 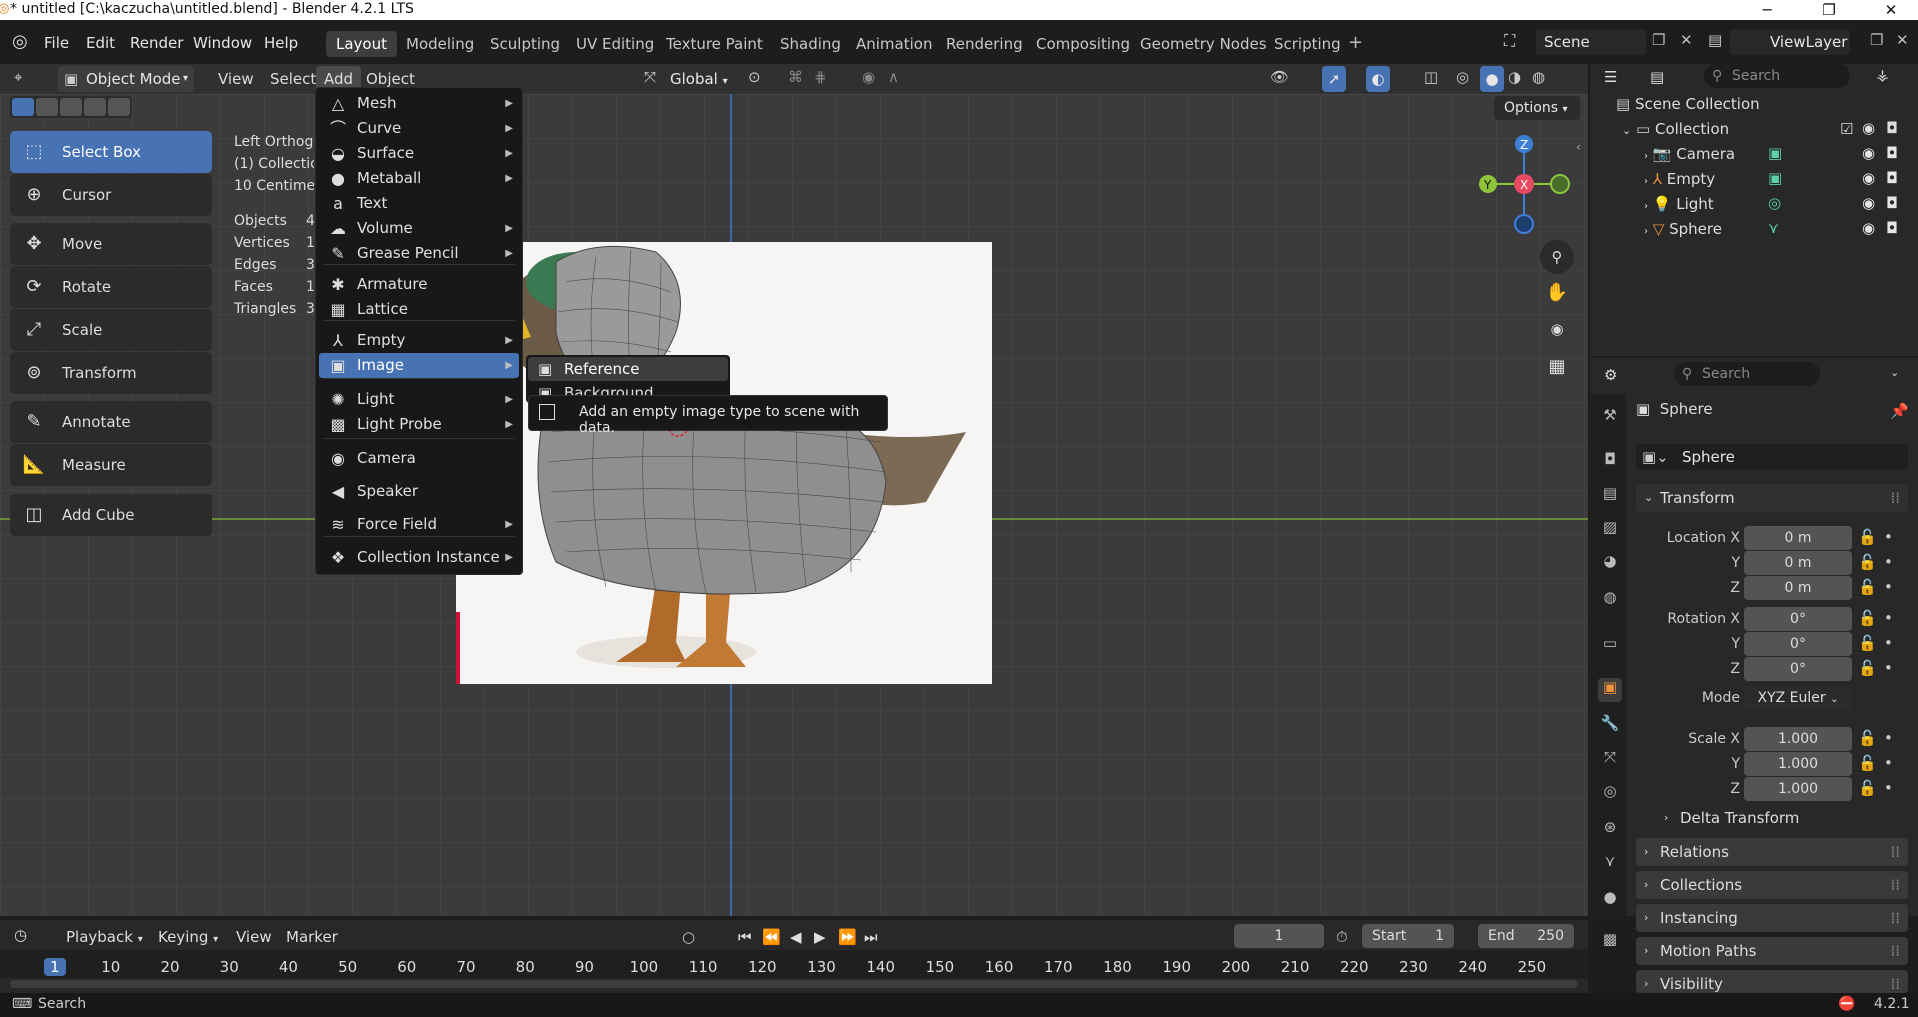 I want to click on options-dropdown: Options ▾, so click(x=1537, y=108).